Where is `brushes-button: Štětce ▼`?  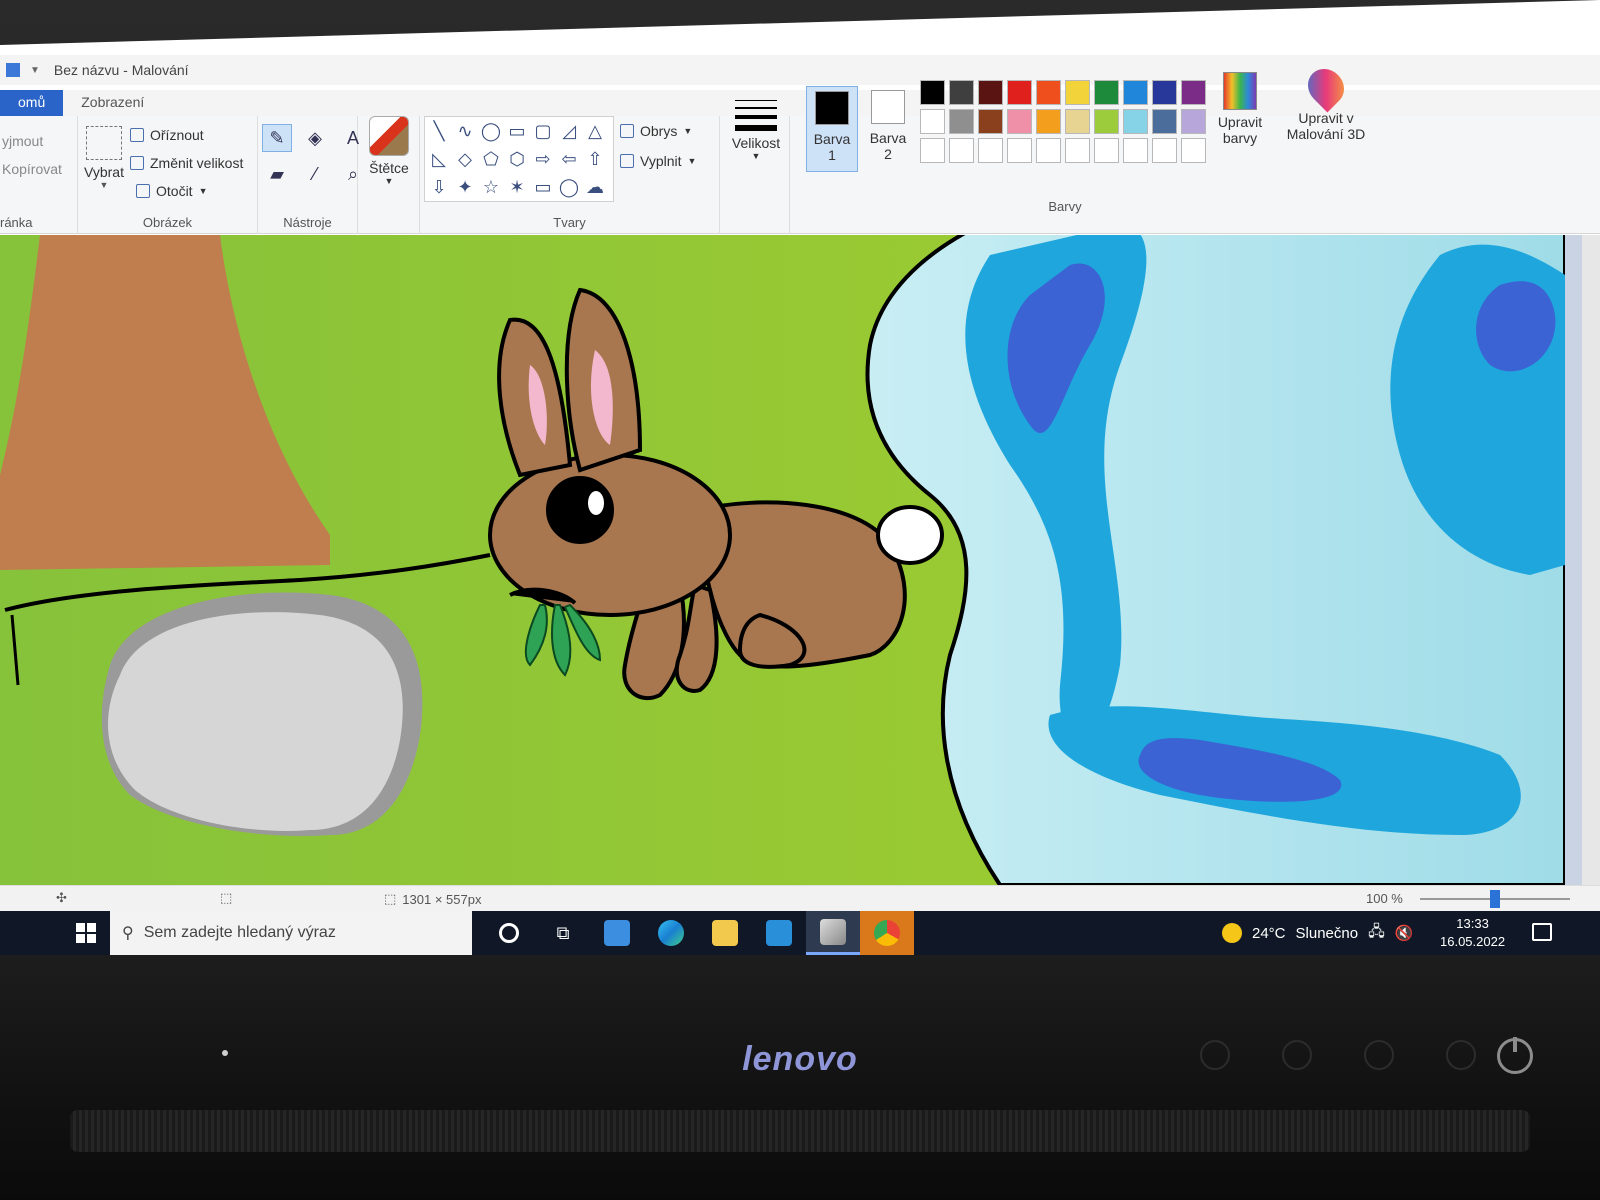 brushes-button: Štětce ▼ is located at coordinates (389, 151).